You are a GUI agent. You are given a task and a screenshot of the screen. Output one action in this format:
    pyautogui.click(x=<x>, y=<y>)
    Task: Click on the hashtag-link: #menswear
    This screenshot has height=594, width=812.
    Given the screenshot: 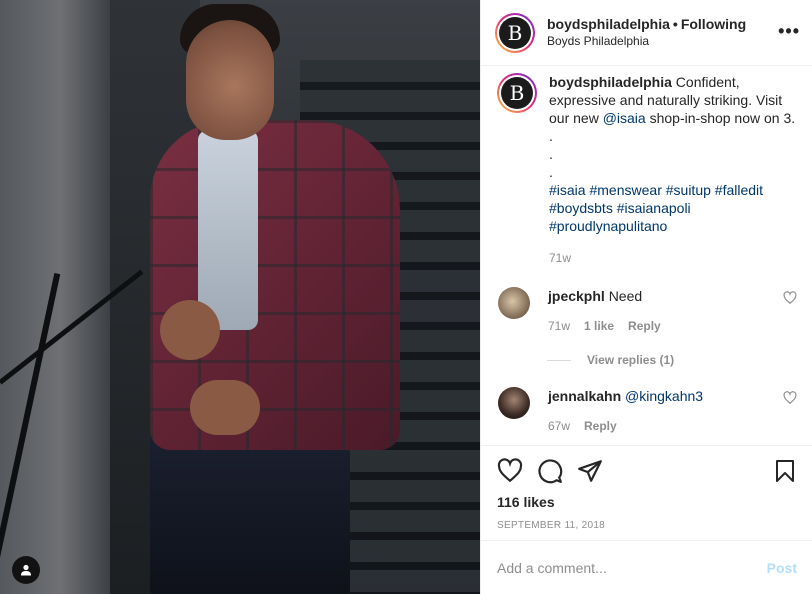 What is the action you would take?
    pyautogui.click(x=625, y=190)
    